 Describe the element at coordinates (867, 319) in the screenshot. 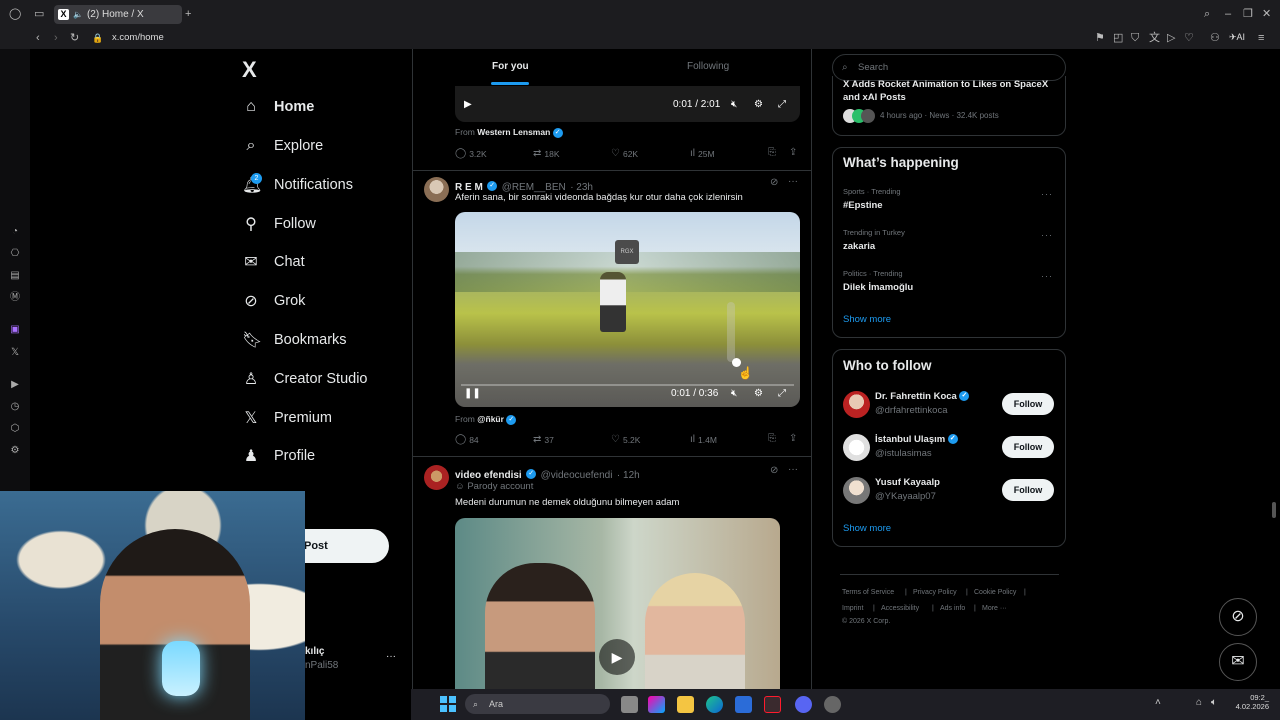

I see `trends-show-more: Show more` at that location.